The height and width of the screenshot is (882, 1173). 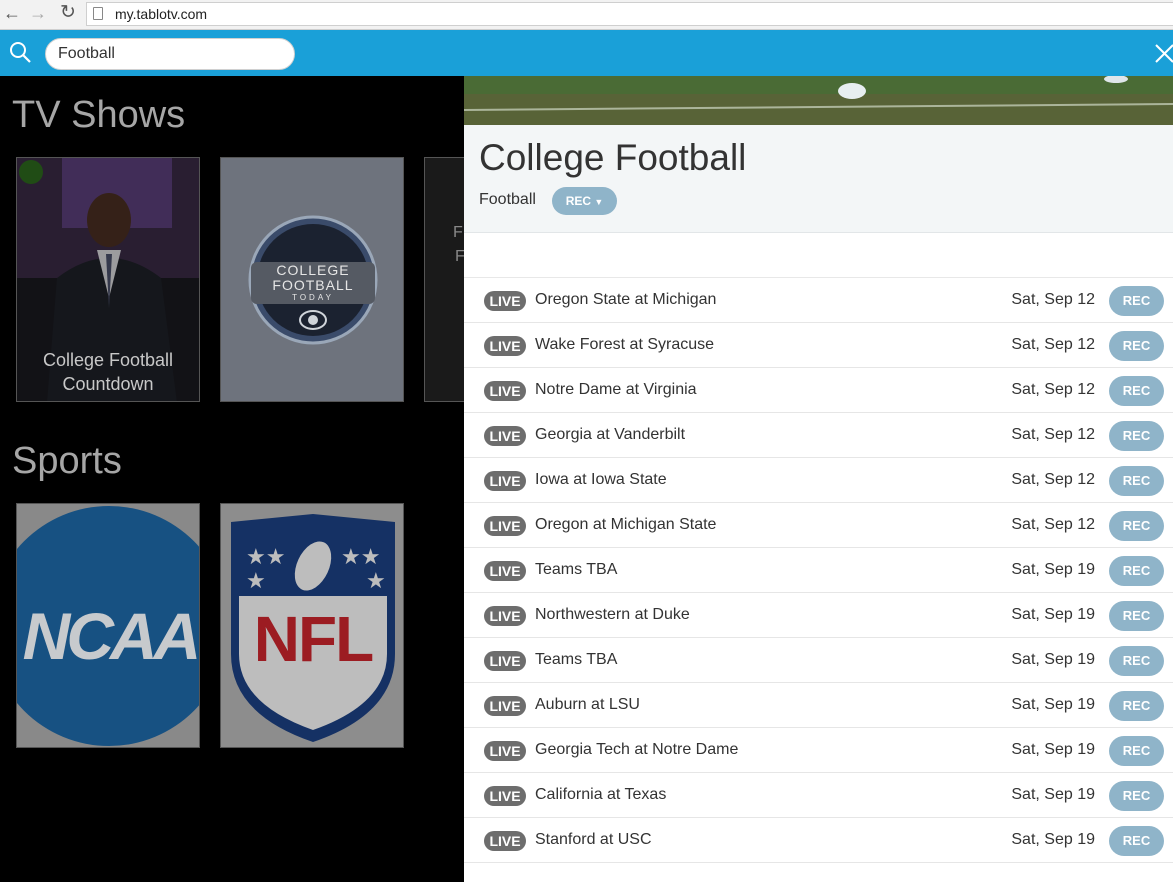 What do you see at coordinates (818, 840) in the screenshot?
I see `list-item: LIVE Stanford at USC Sat, Sep 19 REC` at bounding box center [818, 840].